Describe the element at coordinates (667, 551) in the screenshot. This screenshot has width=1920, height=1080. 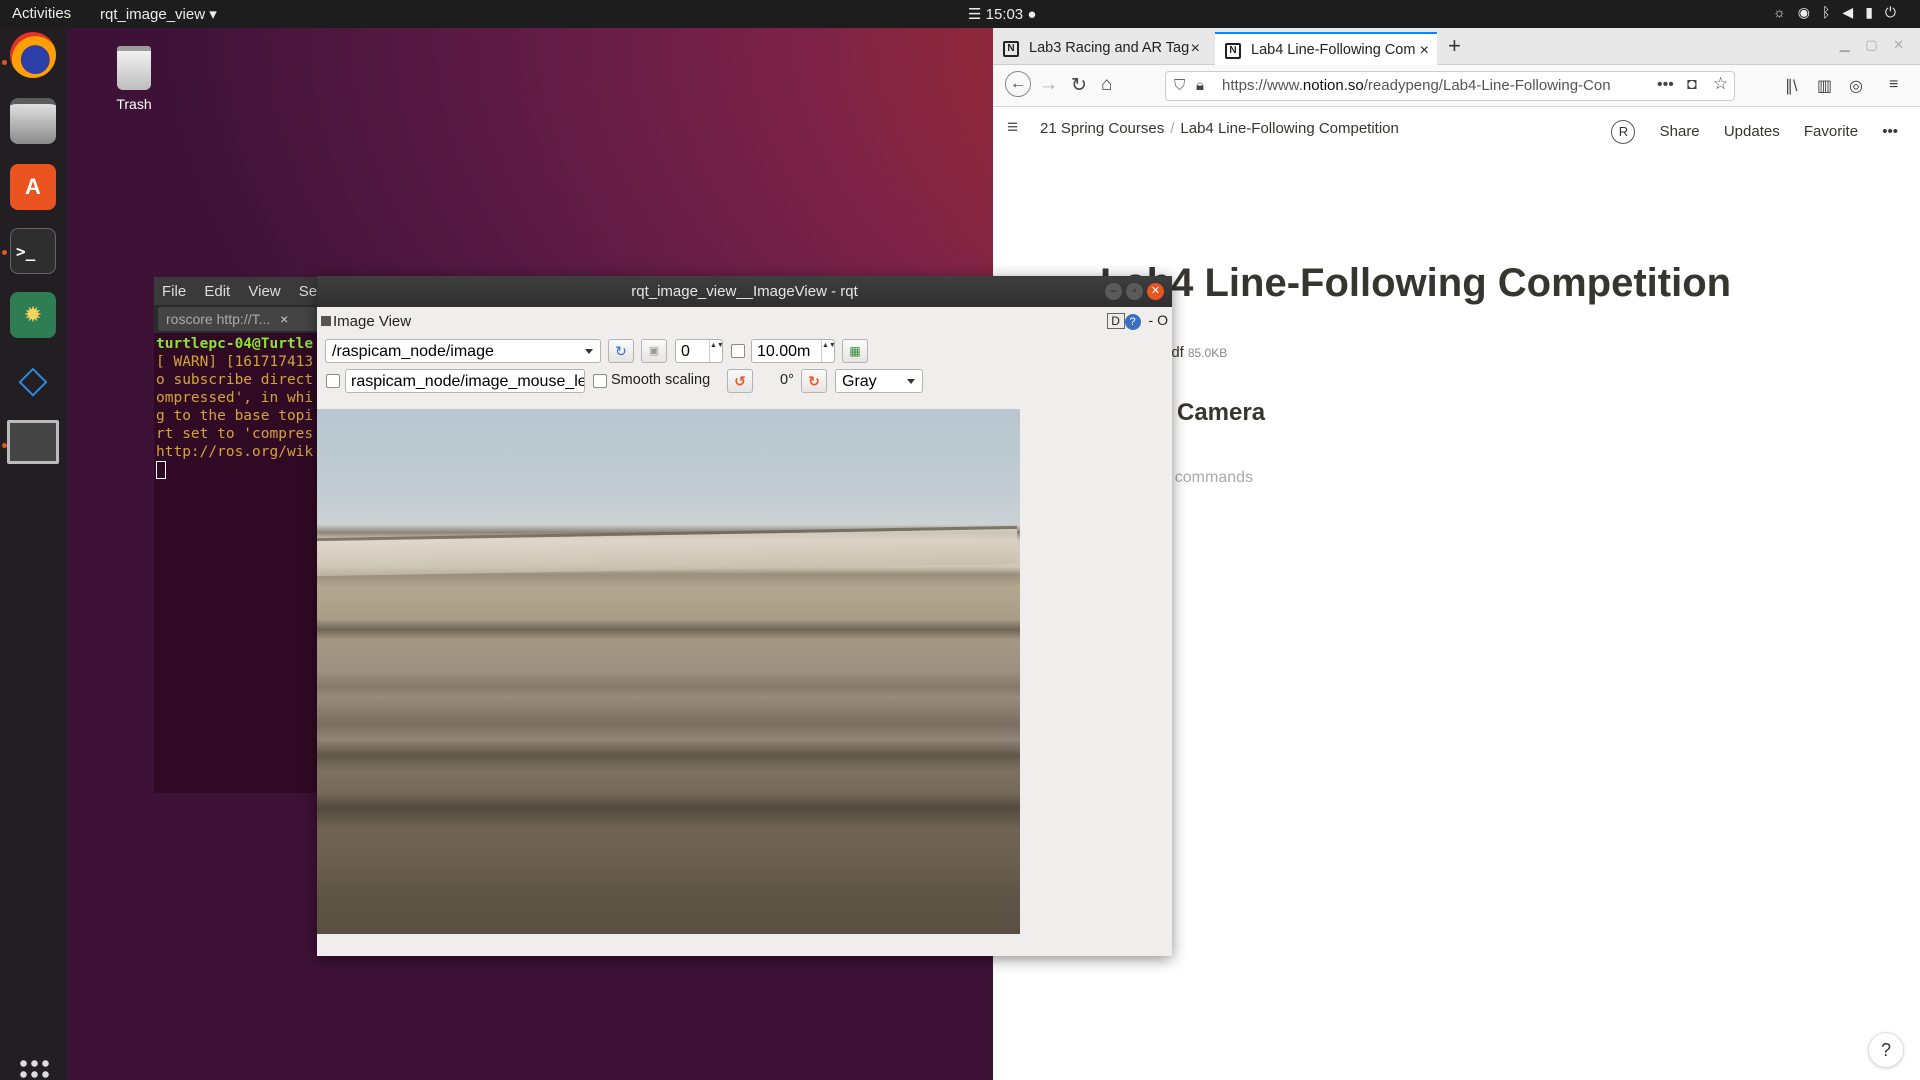
I see `image-content` at that location.